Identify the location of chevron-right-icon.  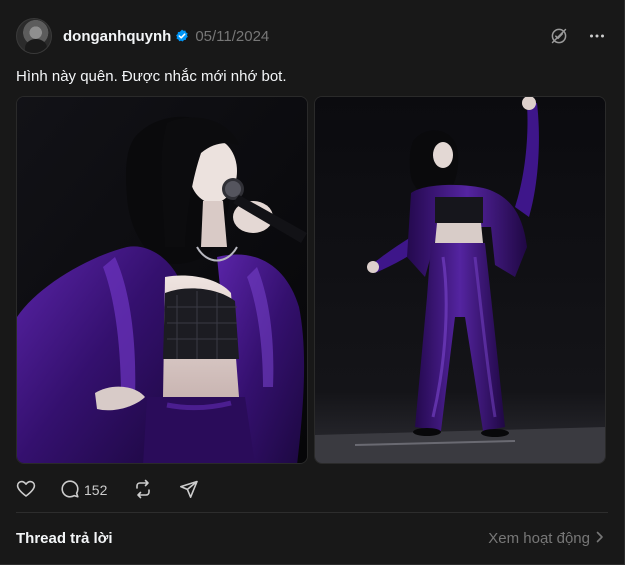
(600, 538).